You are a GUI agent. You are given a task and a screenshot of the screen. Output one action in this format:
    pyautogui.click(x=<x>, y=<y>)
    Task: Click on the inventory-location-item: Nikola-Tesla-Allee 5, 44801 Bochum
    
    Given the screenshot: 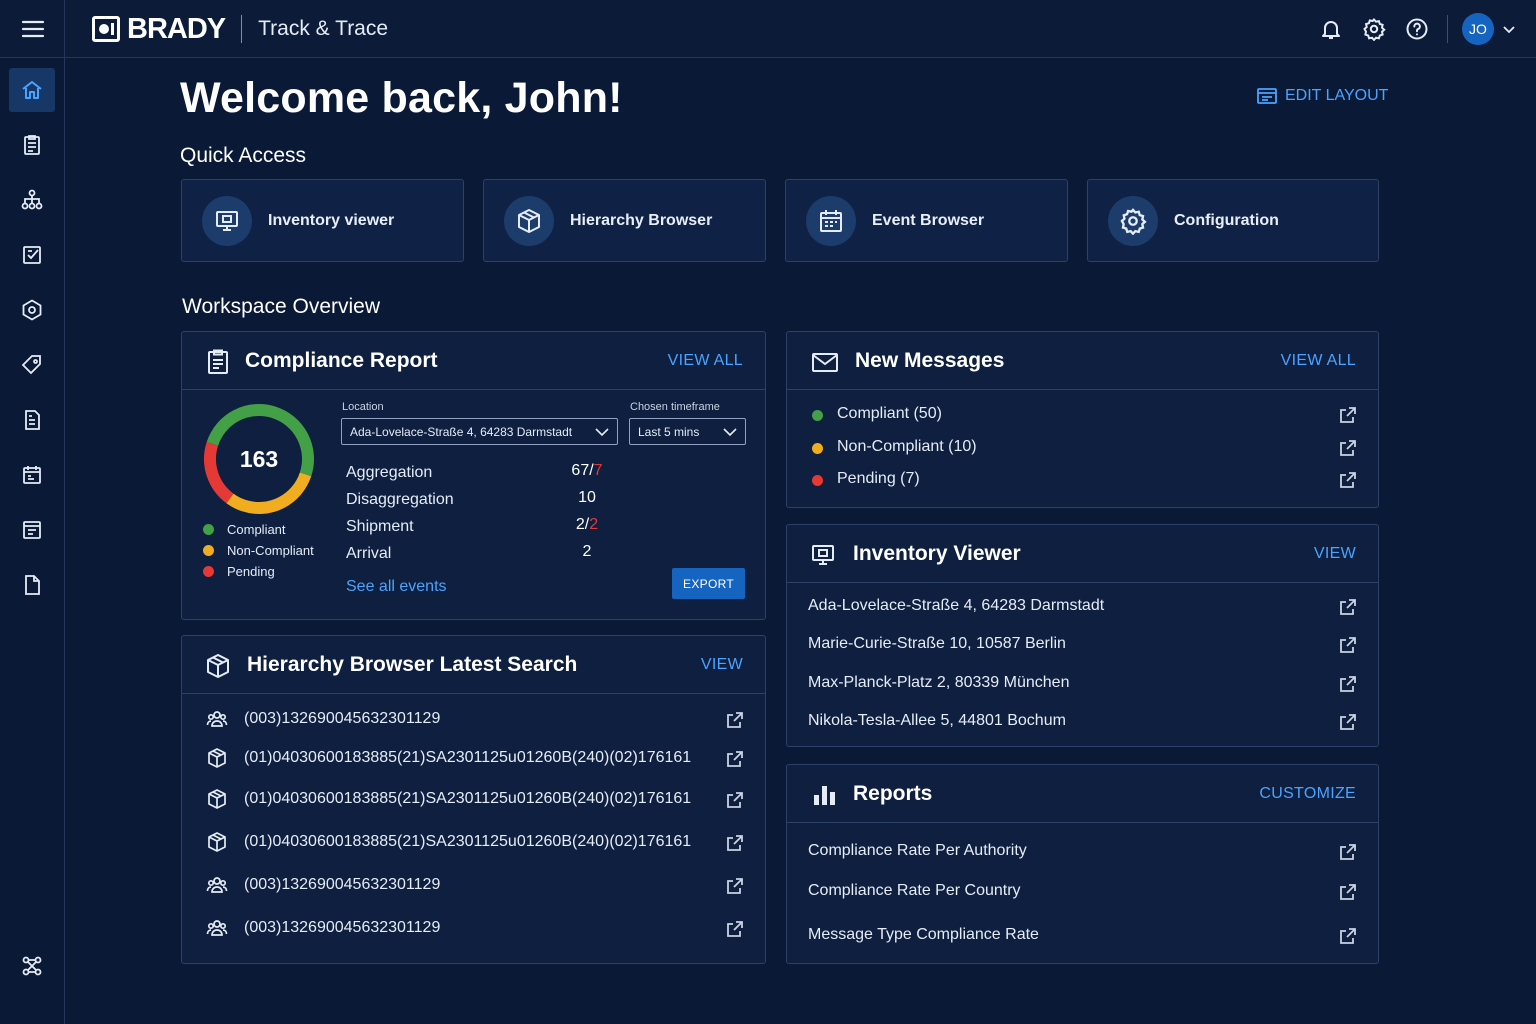 What is the action you would take?
    pyautogui.click(x=937, y=721)
    